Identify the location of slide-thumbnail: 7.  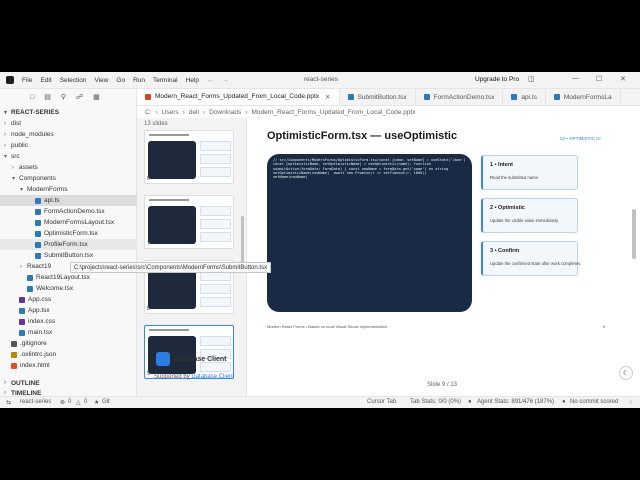
(189, 222).